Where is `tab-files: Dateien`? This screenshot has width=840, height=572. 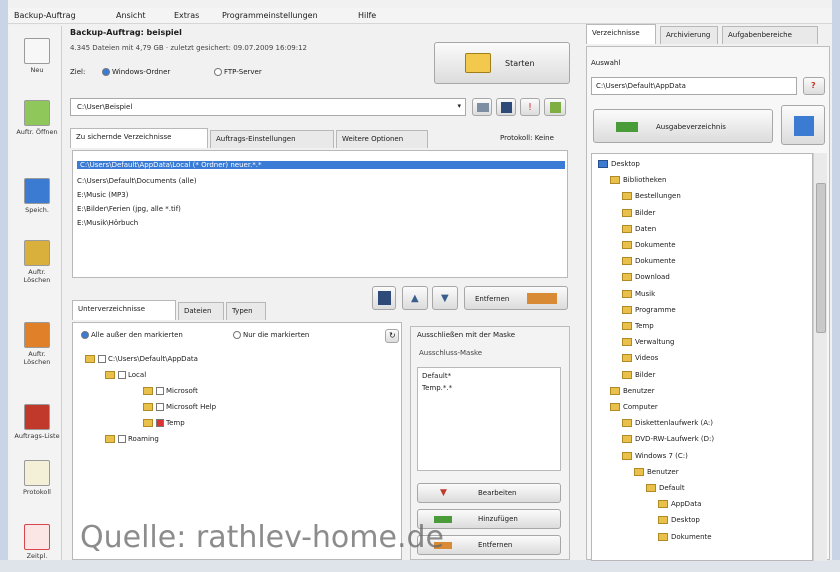
tab-files: Dateien is located at coordinates (201, 311).